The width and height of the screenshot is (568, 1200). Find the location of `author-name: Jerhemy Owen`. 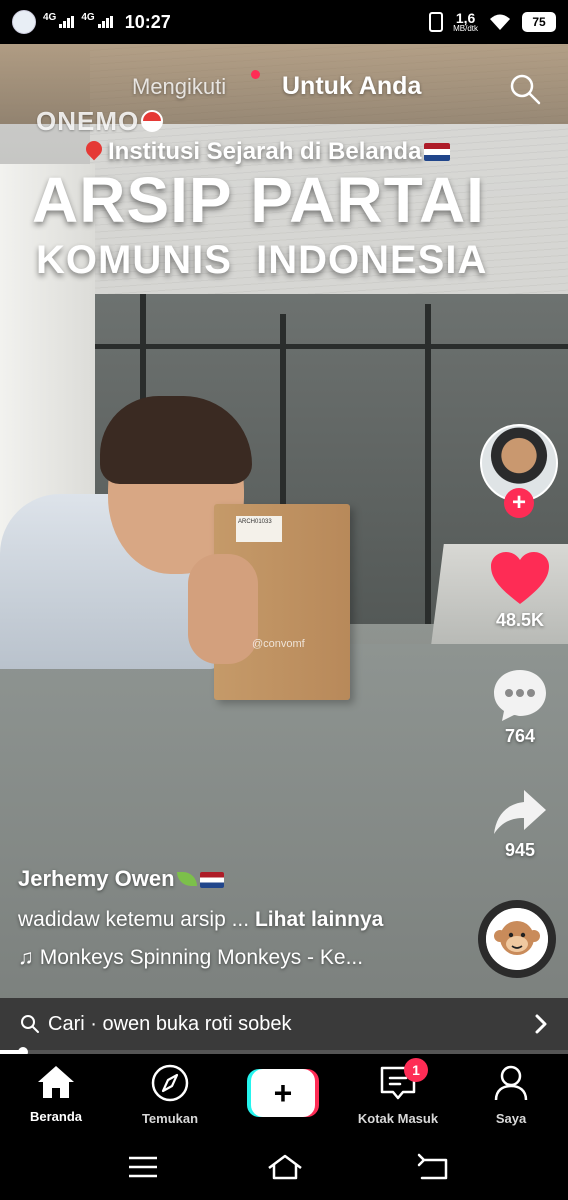

author-name: Jerhemy Owen is located at coordinates (96, 878).